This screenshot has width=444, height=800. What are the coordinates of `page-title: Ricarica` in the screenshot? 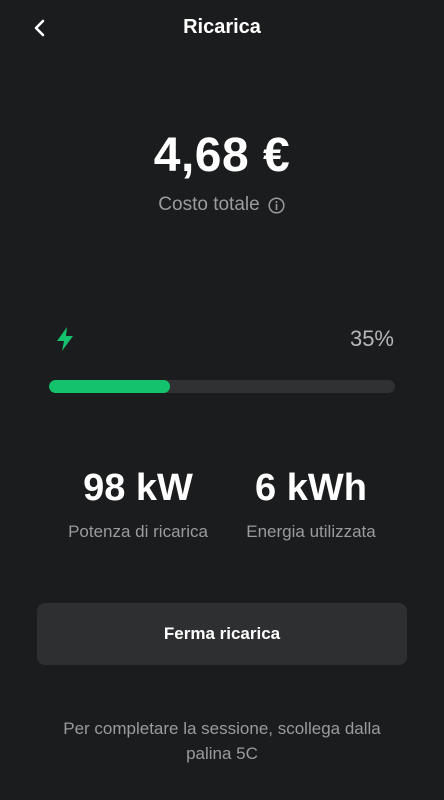 It's located at (222, 27).